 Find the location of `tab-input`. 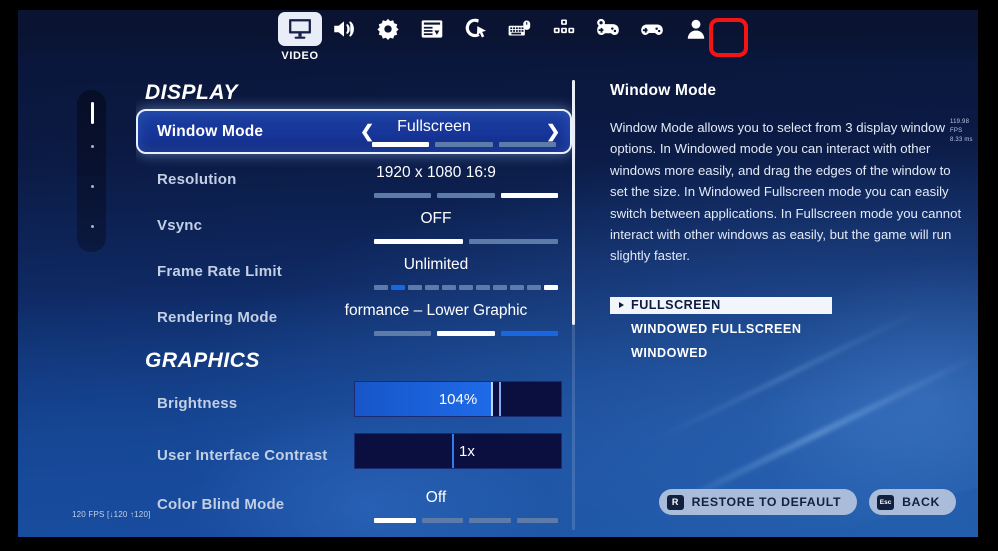

tab-input is located at coordinates (476, 29).